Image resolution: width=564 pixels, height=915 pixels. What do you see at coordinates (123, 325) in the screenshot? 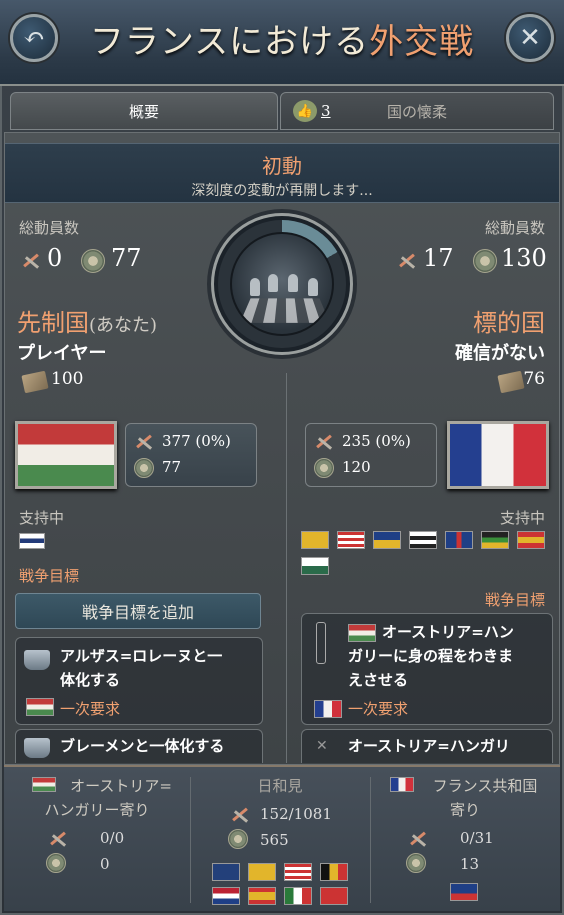
I see `left-role-note: (あなた)` at bounding box center [123, 325].